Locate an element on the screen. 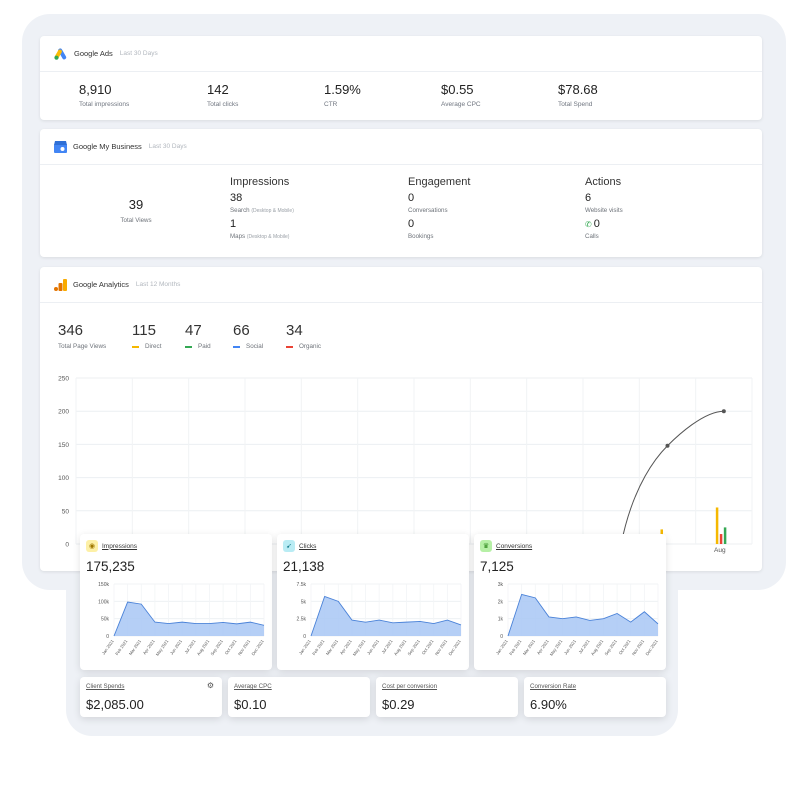 The height and width of the screenshot is (800, 800). conversations-label: Conversations is located at coordinates (428, 210).